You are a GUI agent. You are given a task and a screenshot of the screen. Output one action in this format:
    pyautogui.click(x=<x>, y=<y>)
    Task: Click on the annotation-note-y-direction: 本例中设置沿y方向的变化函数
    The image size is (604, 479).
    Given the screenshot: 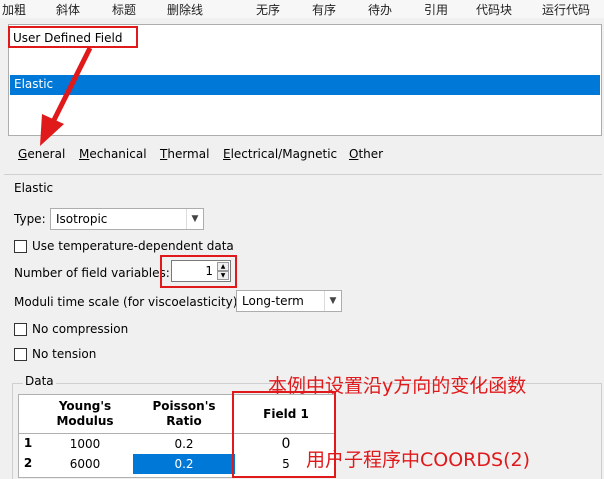 What is the action you would take?
    pyautogui.click(x=397, y=386)
    